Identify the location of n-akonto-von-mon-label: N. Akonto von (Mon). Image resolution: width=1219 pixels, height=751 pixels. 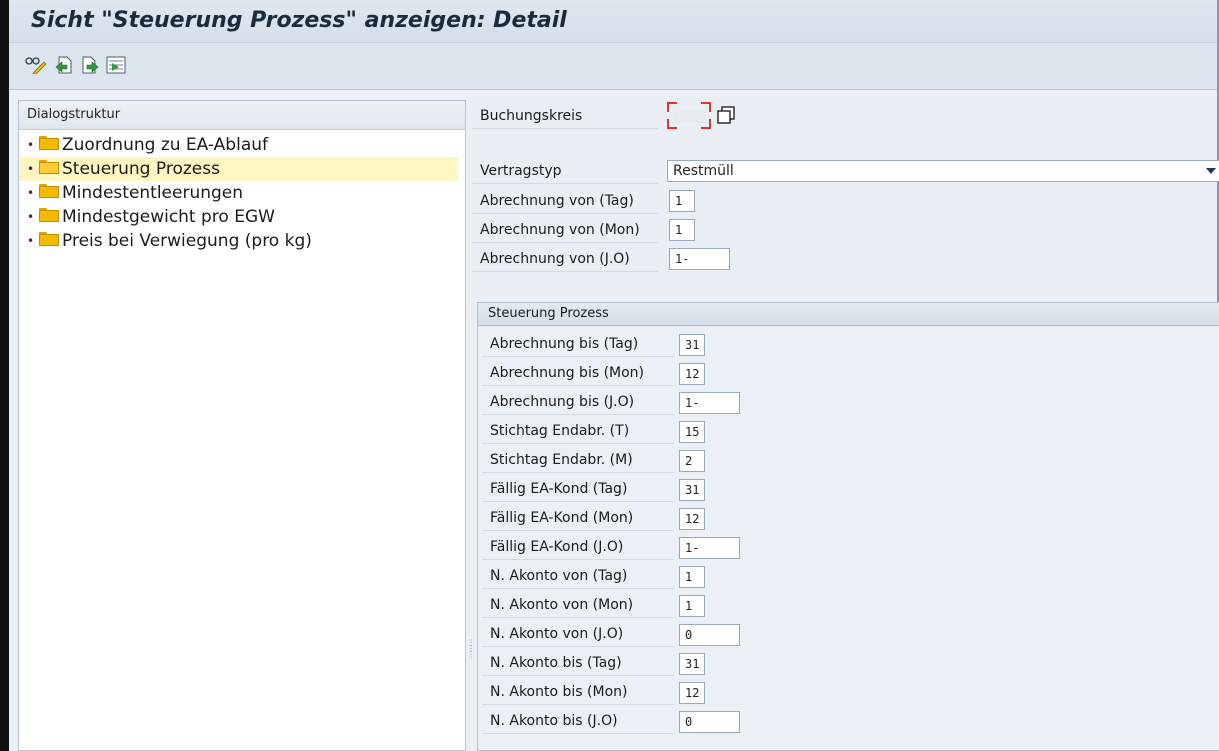
(578, 605).